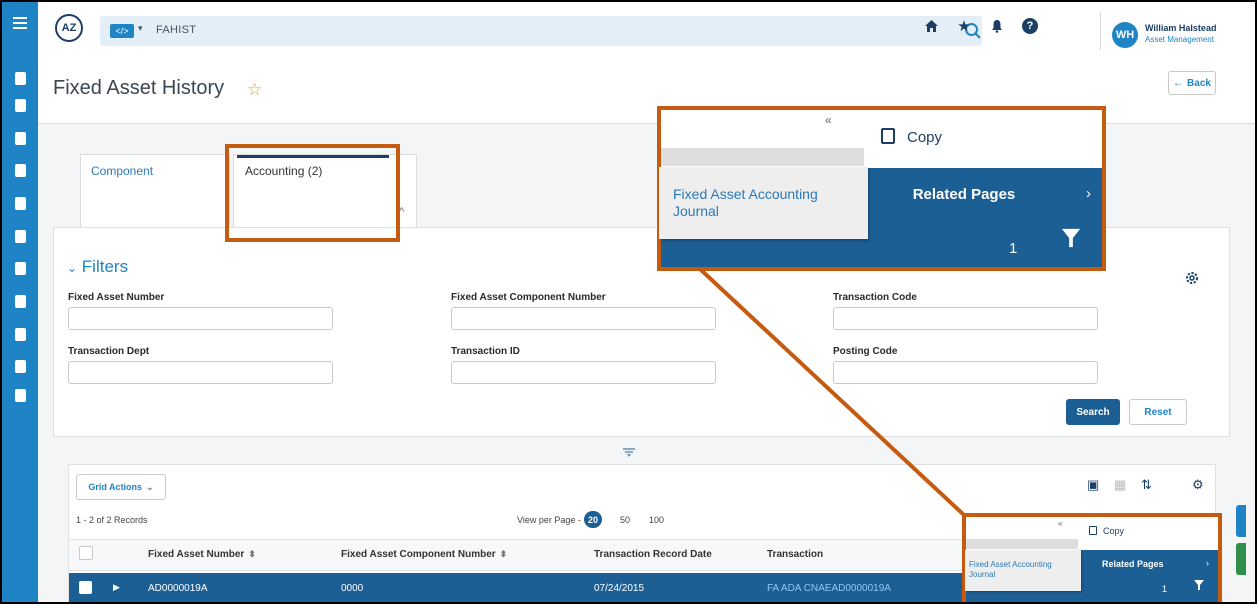  I want to click on report-icon, so click(20, 268).